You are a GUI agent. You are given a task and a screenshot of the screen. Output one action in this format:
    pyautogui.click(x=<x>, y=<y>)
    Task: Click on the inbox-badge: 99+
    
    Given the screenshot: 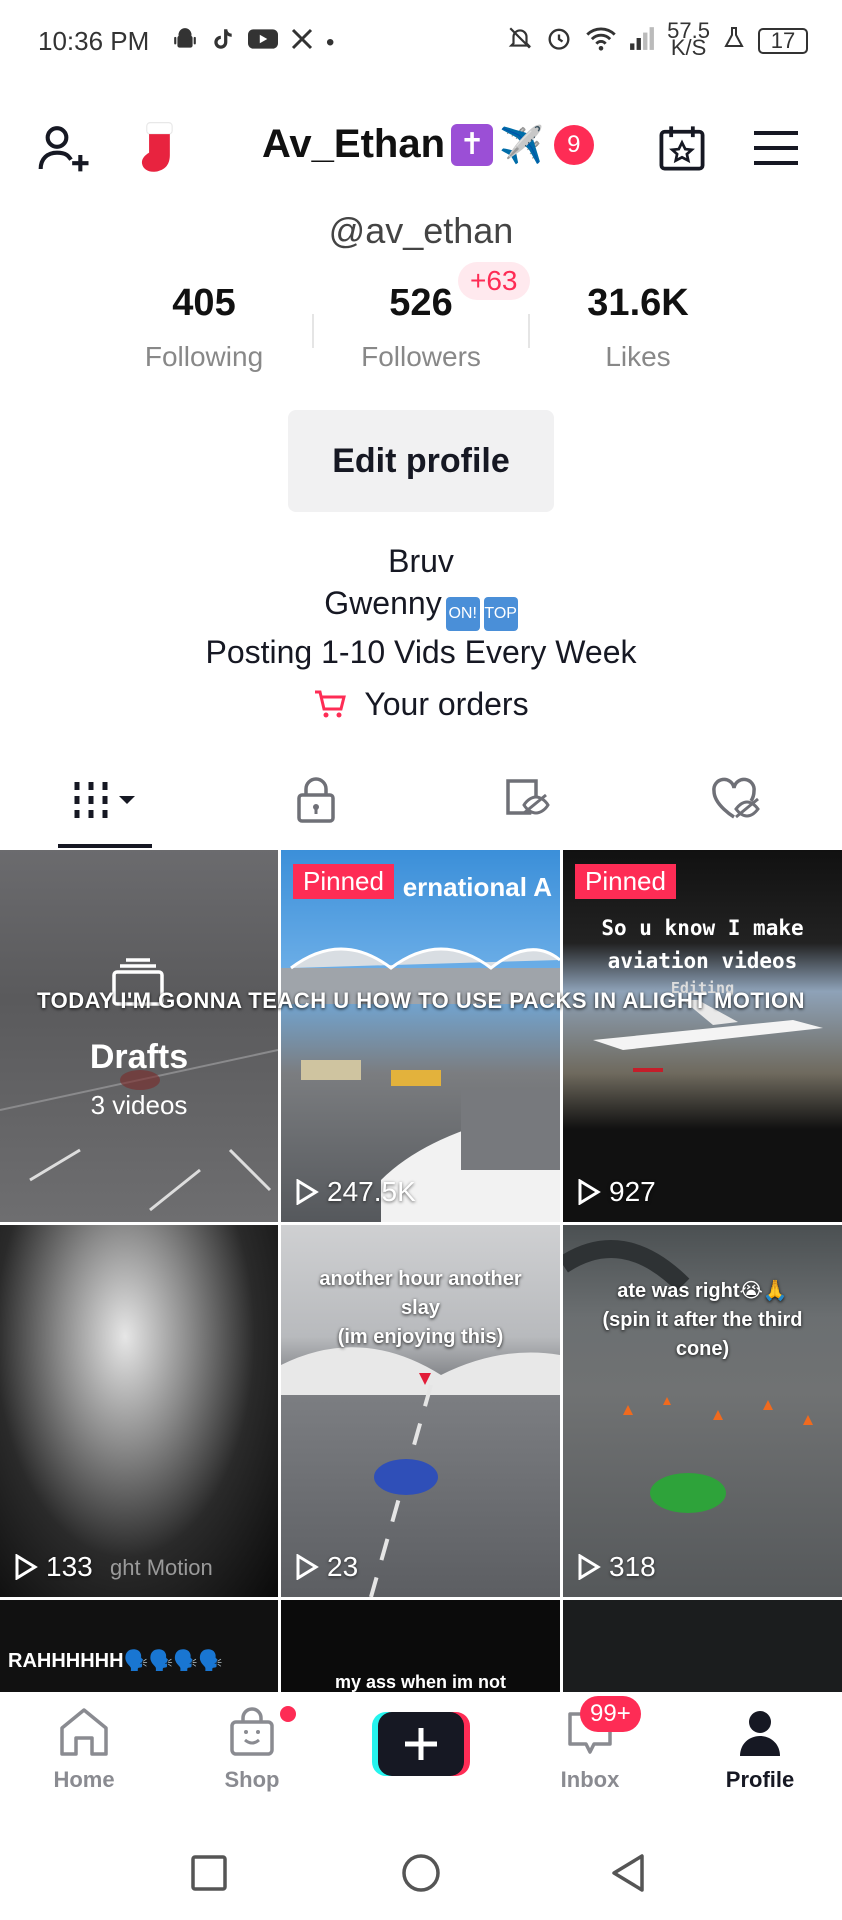 What is the action you would take?
    pyautogui.click(x=610, y=1714)
    